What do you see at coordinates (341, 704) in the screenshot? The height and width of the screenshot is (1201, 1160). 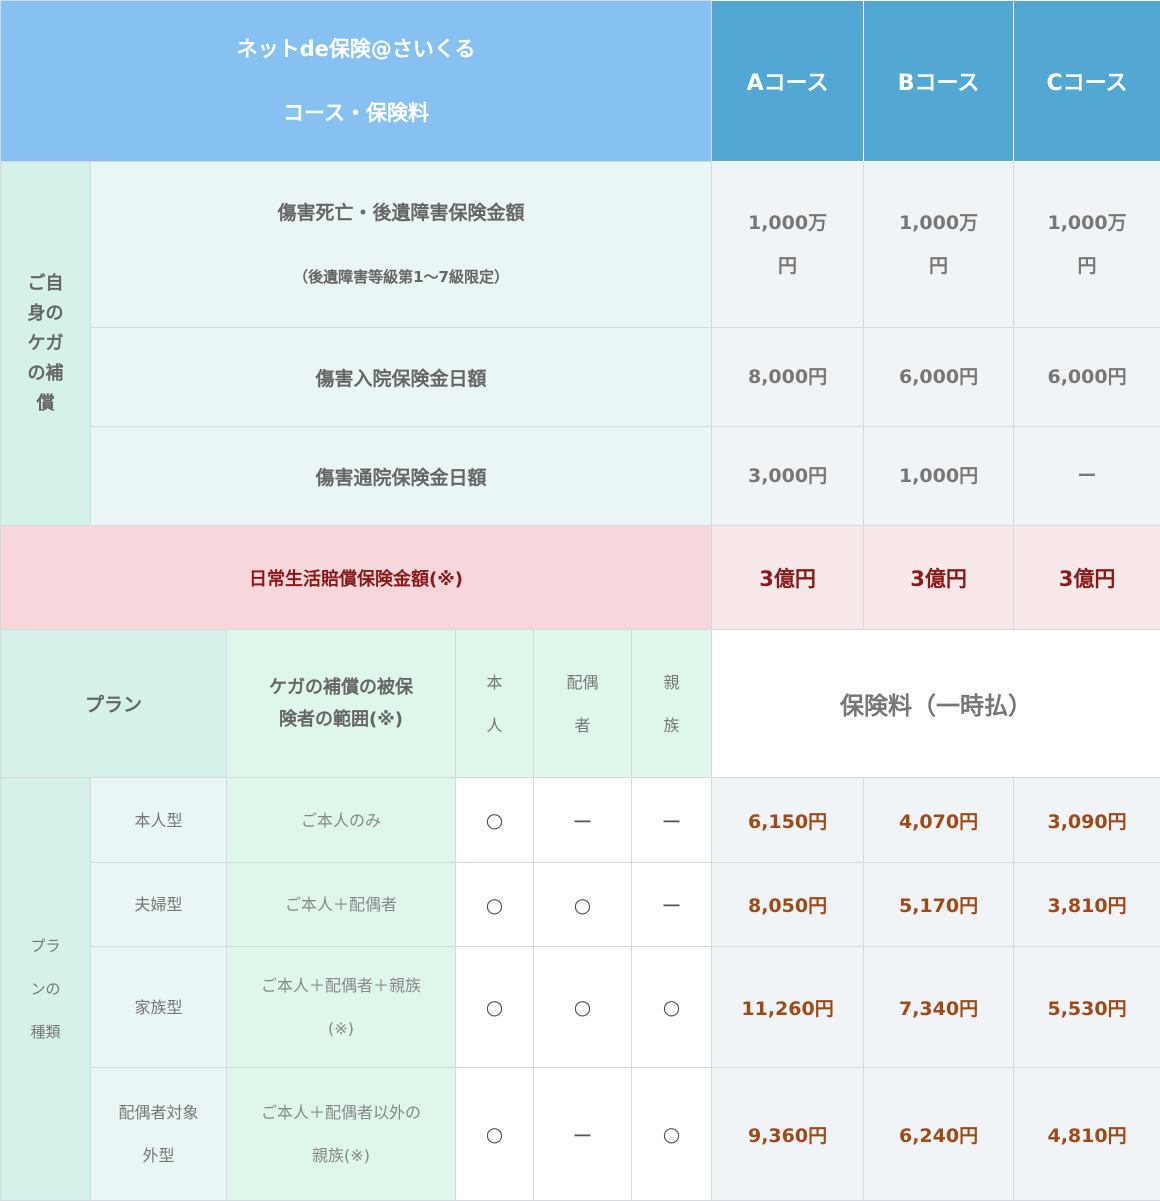 I see `scope-column-header: ケガの補償の被保険者の範囲(※)` at bounding box center [341, 704].